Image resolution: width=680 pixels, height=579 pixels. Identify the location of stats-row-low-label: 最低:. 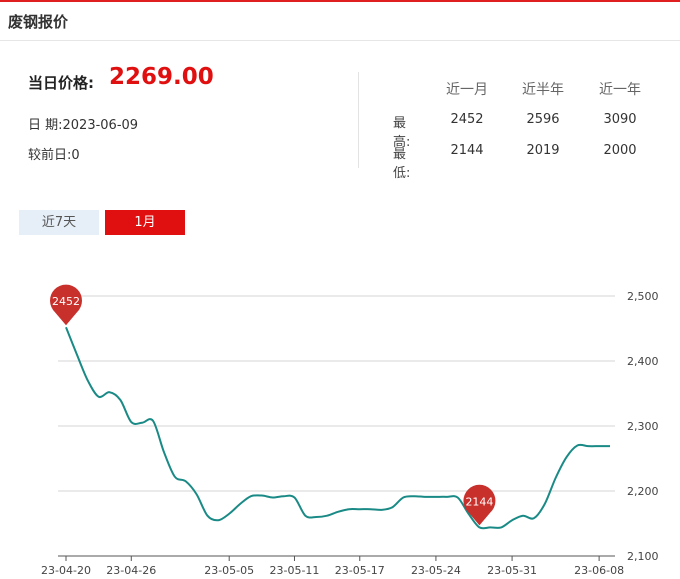
(402, 164).